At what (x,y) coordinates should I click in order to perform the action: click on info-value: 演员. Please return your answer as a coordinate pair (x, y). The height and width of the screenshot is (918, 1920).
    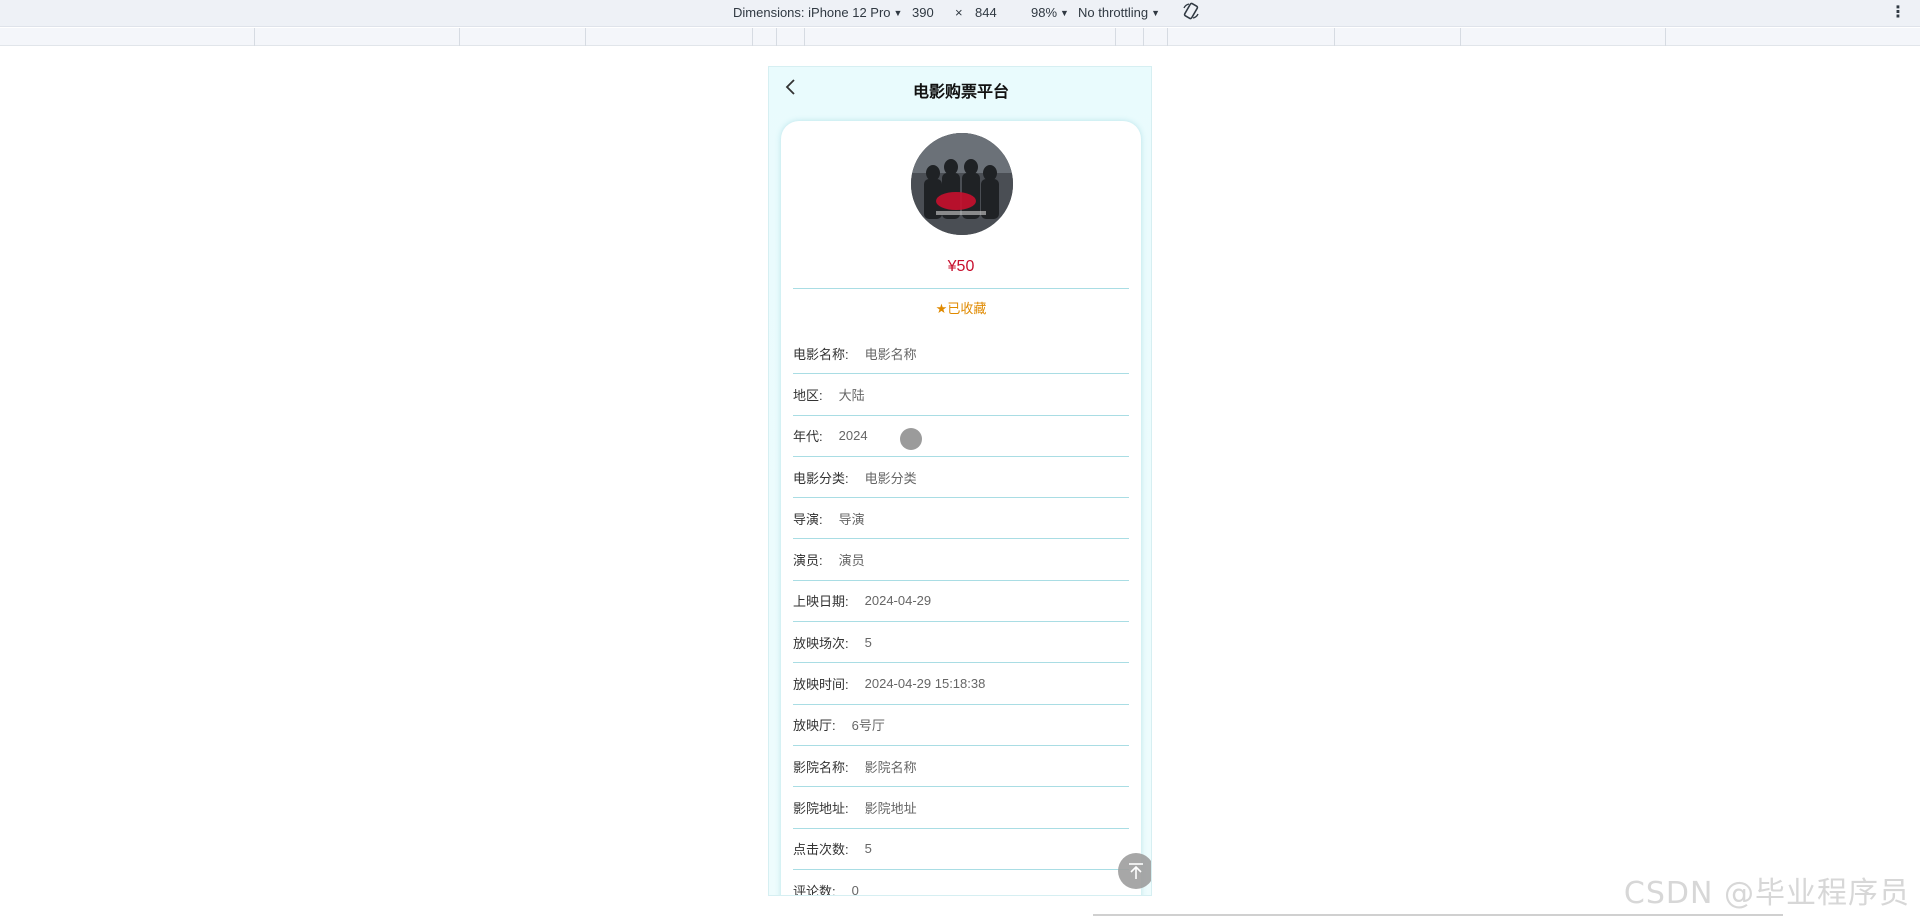
    Looking at the image, I should click on (851, 561).